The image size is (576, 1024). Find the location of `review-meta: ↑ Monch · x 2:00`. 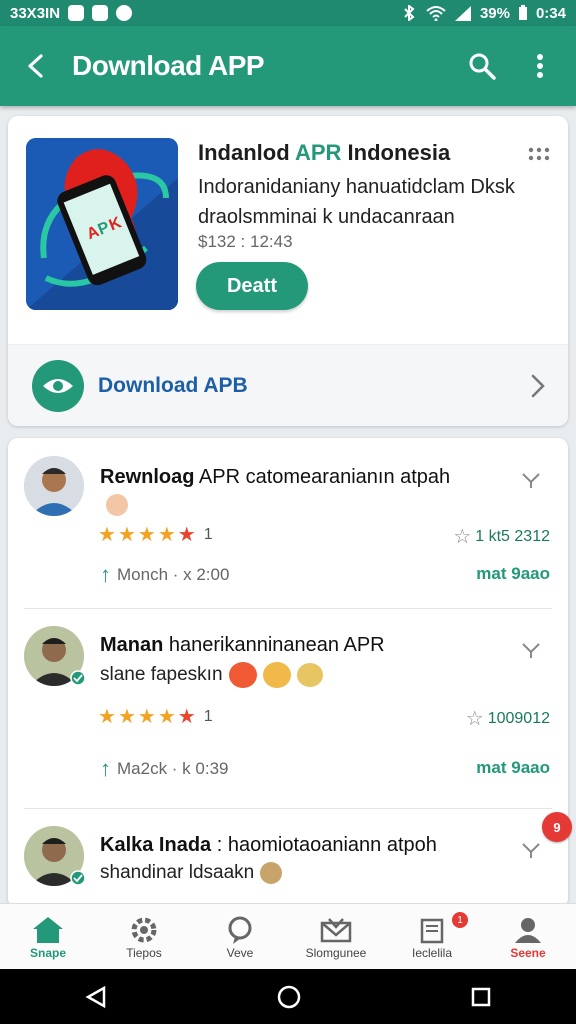

review-meta: ↑ Monch · x 2:00 is located at coordinates (164, 575).